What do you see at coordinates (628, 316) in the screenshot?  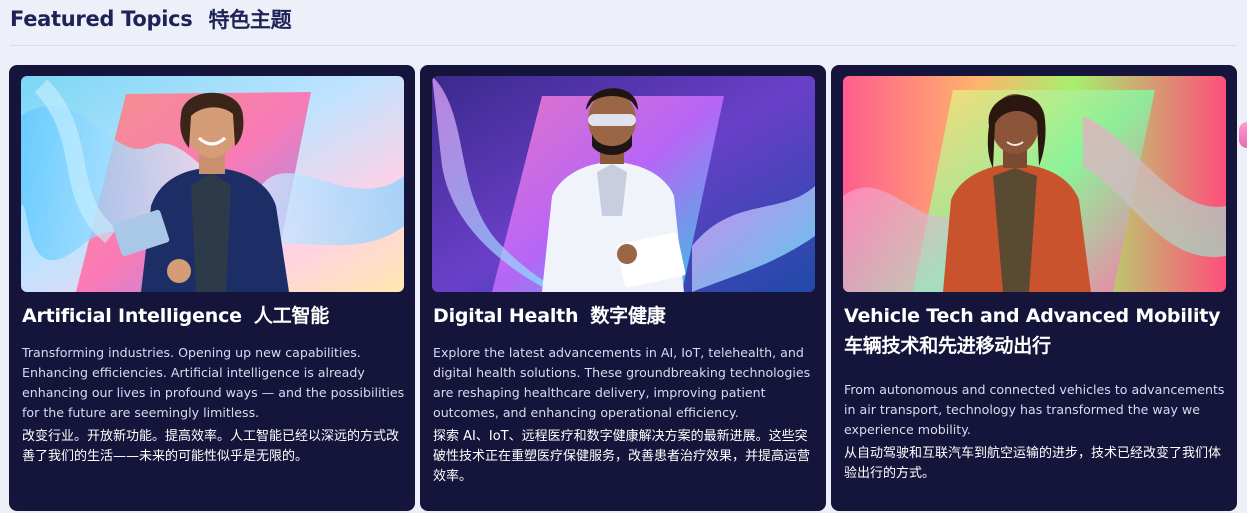 I see `card-title-dh-zh: 数字健康` at bounding box center [628, 316].